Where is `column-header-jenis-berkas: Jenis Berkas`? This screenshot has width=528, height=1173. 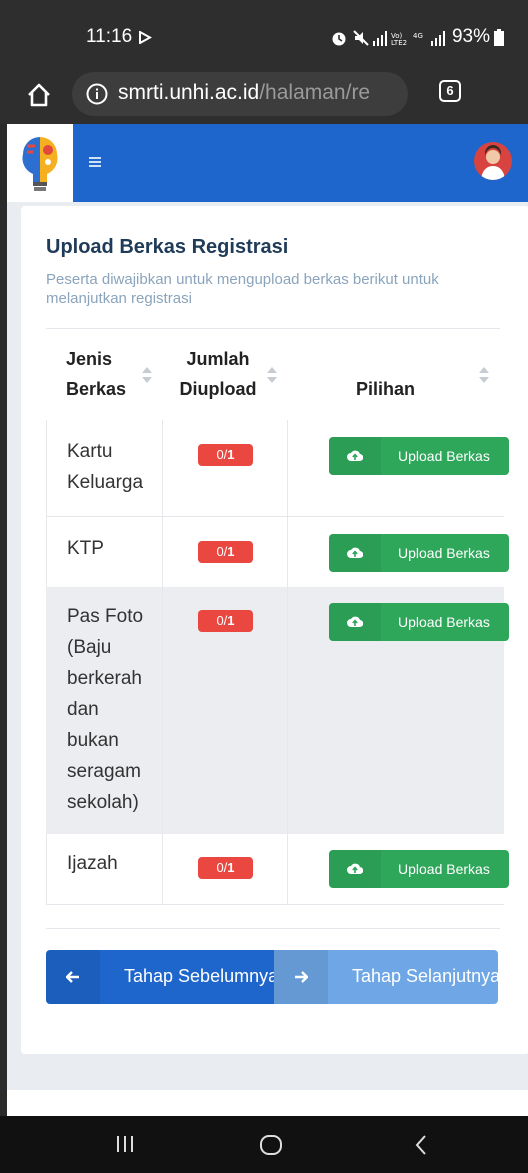 column-header-jenis-berkas: Jenis Berkas is located at coordinates (96, 374).